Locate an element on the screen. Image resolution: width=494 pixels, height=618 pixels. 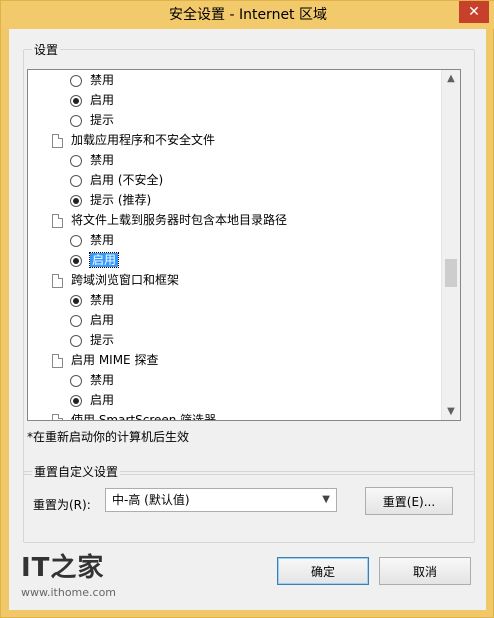
setting-label: 将文件上载到服务器时包含本地目录路径 is located at coordinates (179, 220).